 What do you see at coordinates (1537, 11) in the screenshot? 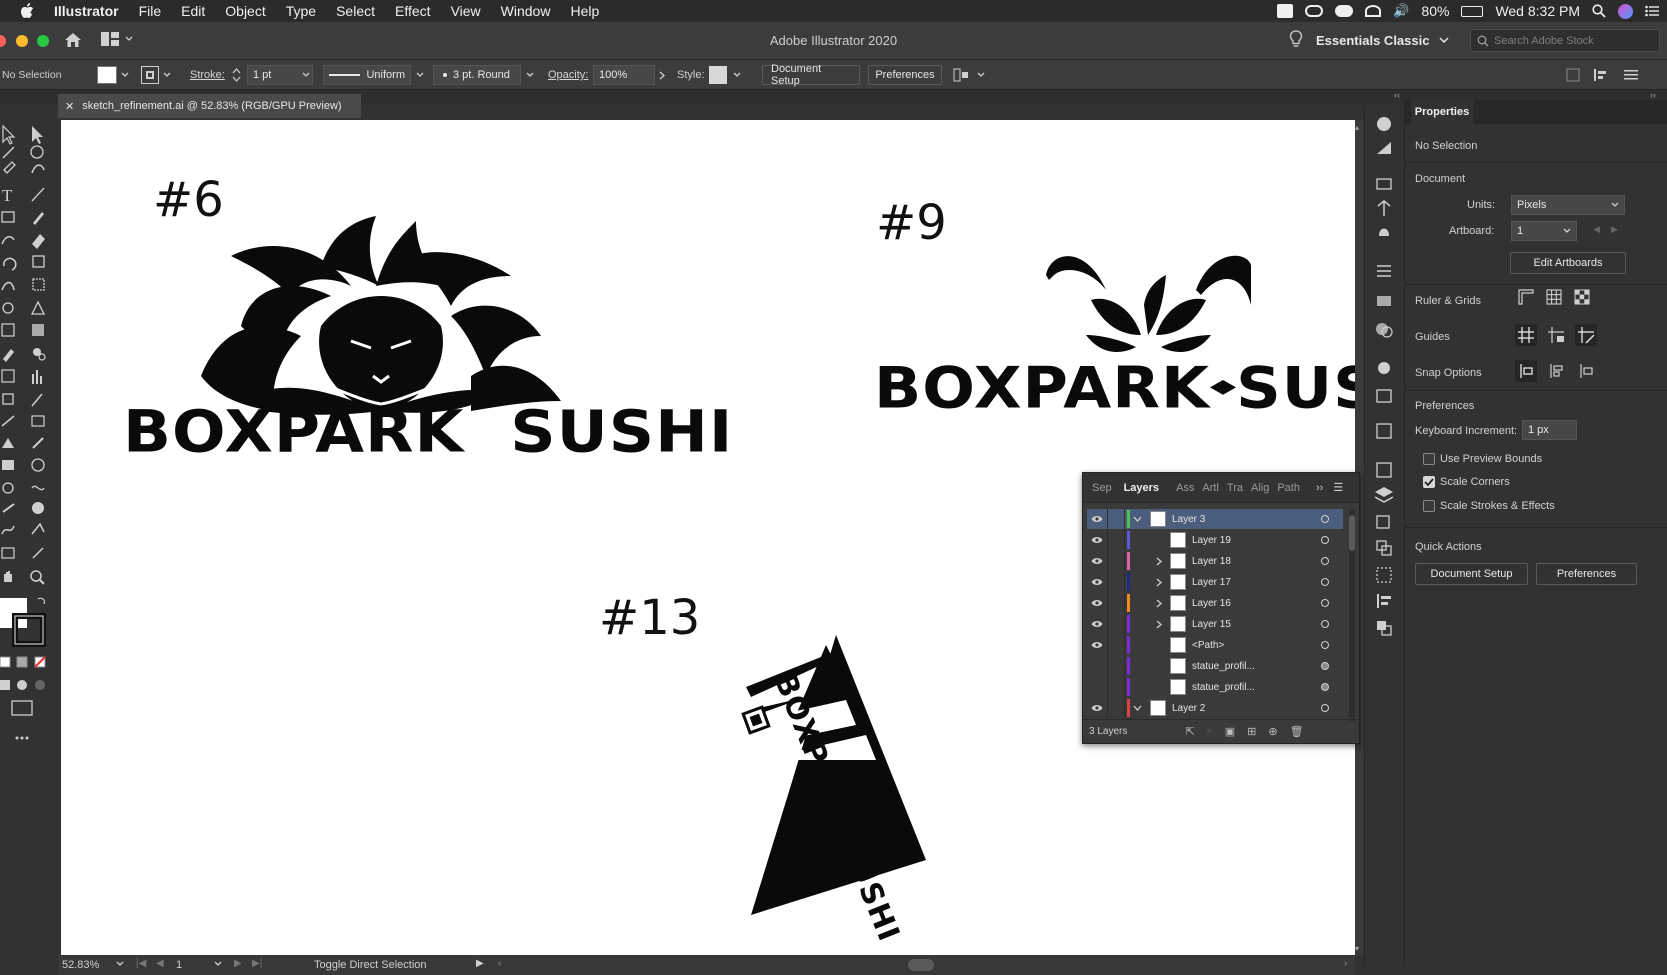
I see `clock: Wed 8:32 PM` at bounding box center [1537, 11].